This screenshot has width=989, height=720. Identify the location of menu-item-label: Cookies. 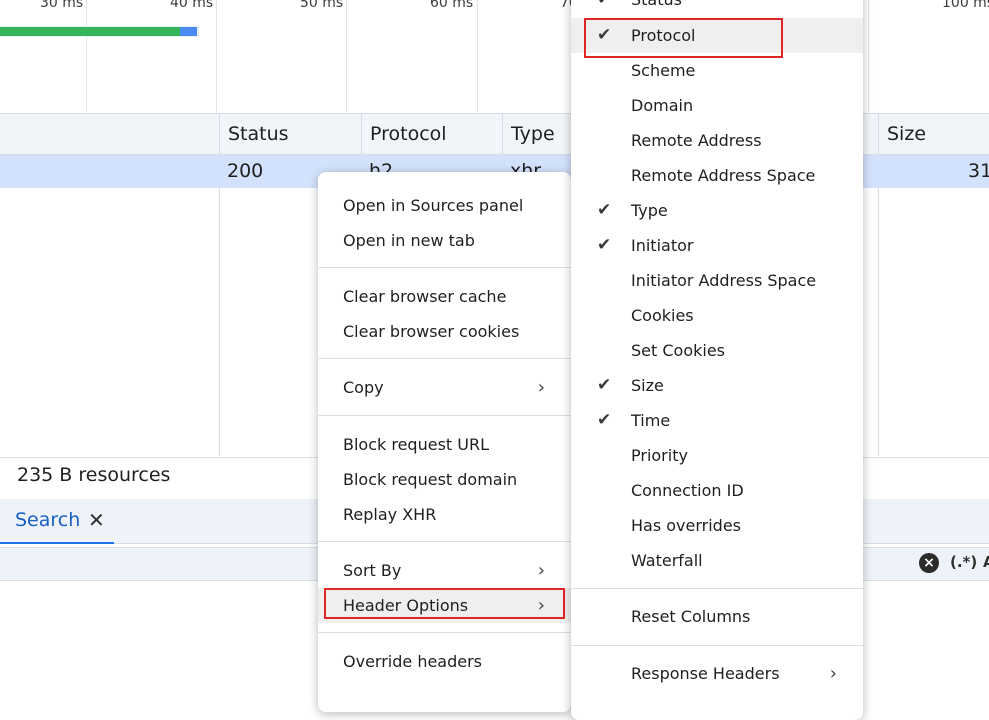
(662, 315).